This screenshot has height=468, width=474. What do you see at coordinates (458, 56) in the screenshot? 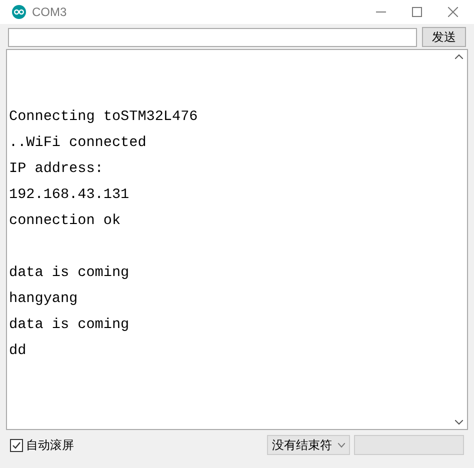
I see `scroll-up-icon` at bounding box center [458, 56].